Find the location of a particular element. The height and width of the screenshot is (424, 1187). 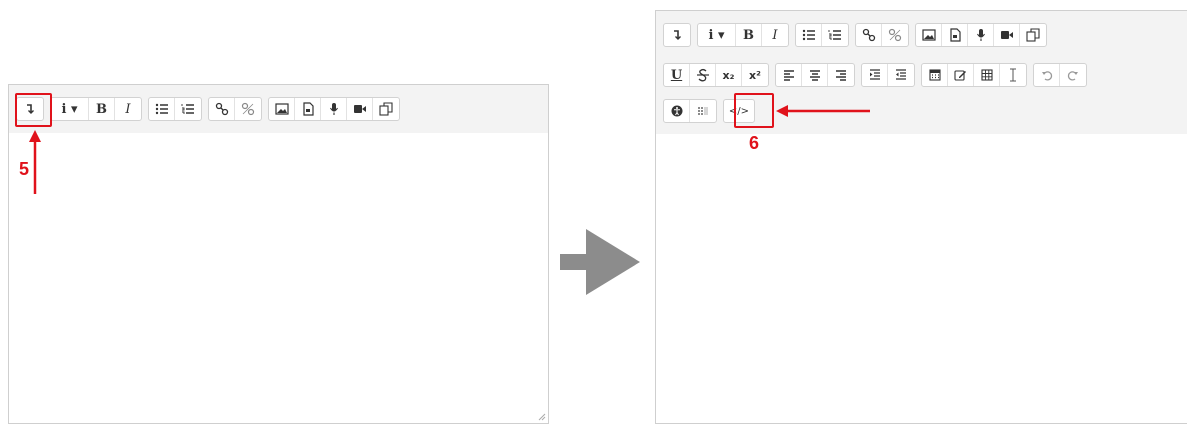

right-toolbar-row-1: i ▾ B I is located at coordinates (855, 35).